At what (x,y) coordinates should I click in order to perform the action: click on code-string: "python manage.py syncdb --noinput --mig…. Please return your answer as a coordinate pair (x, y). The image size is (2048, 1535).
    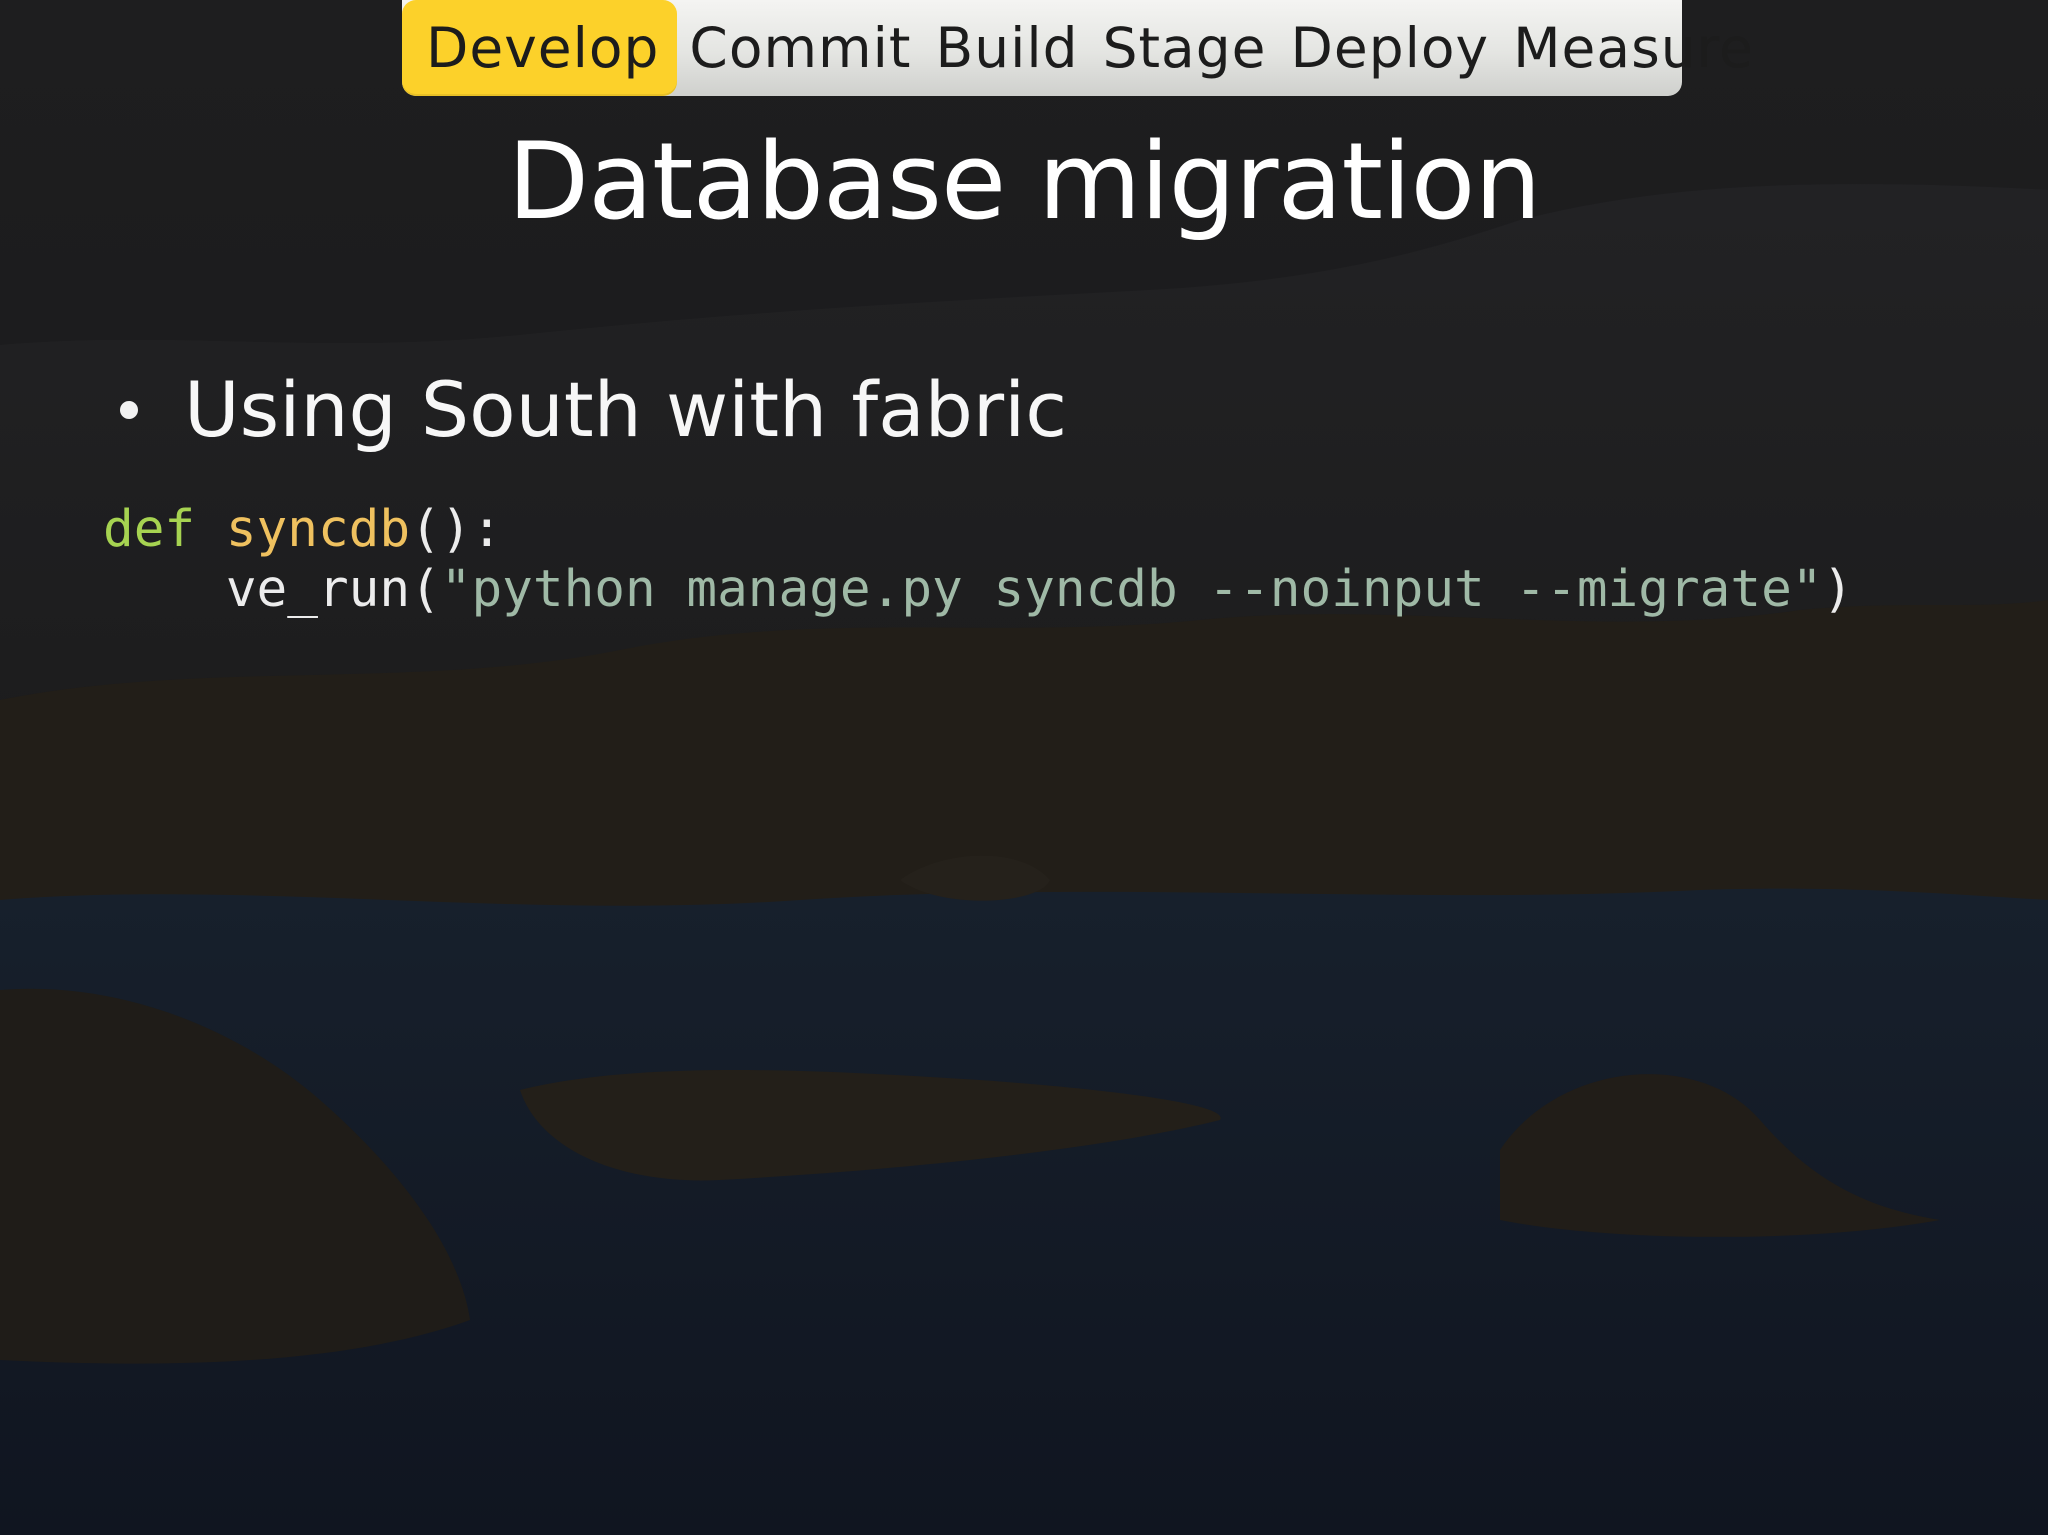
    Looking at the image, I should click on (1131, 589).